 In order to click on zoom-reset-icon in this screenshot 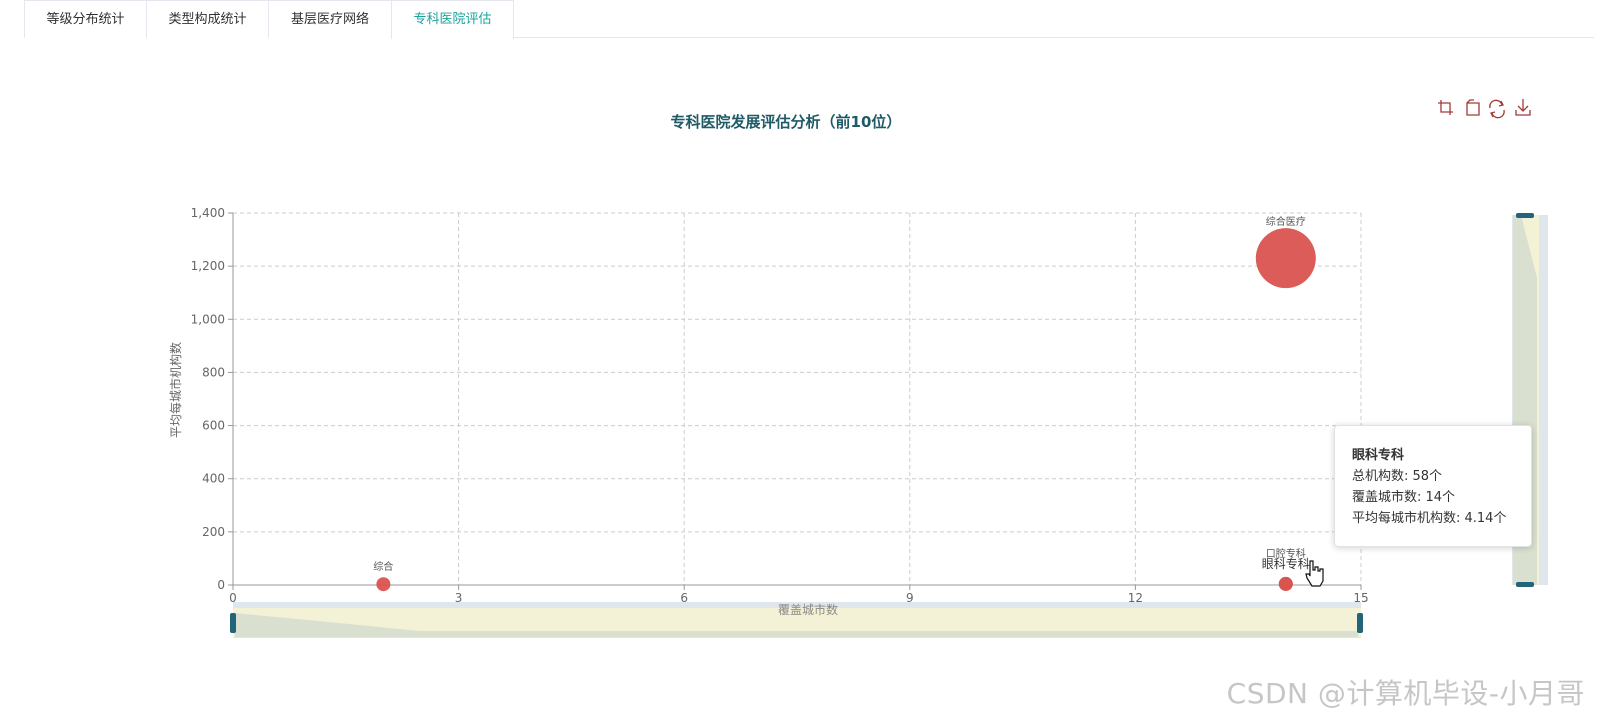, I will do `click(1473, 107)`.